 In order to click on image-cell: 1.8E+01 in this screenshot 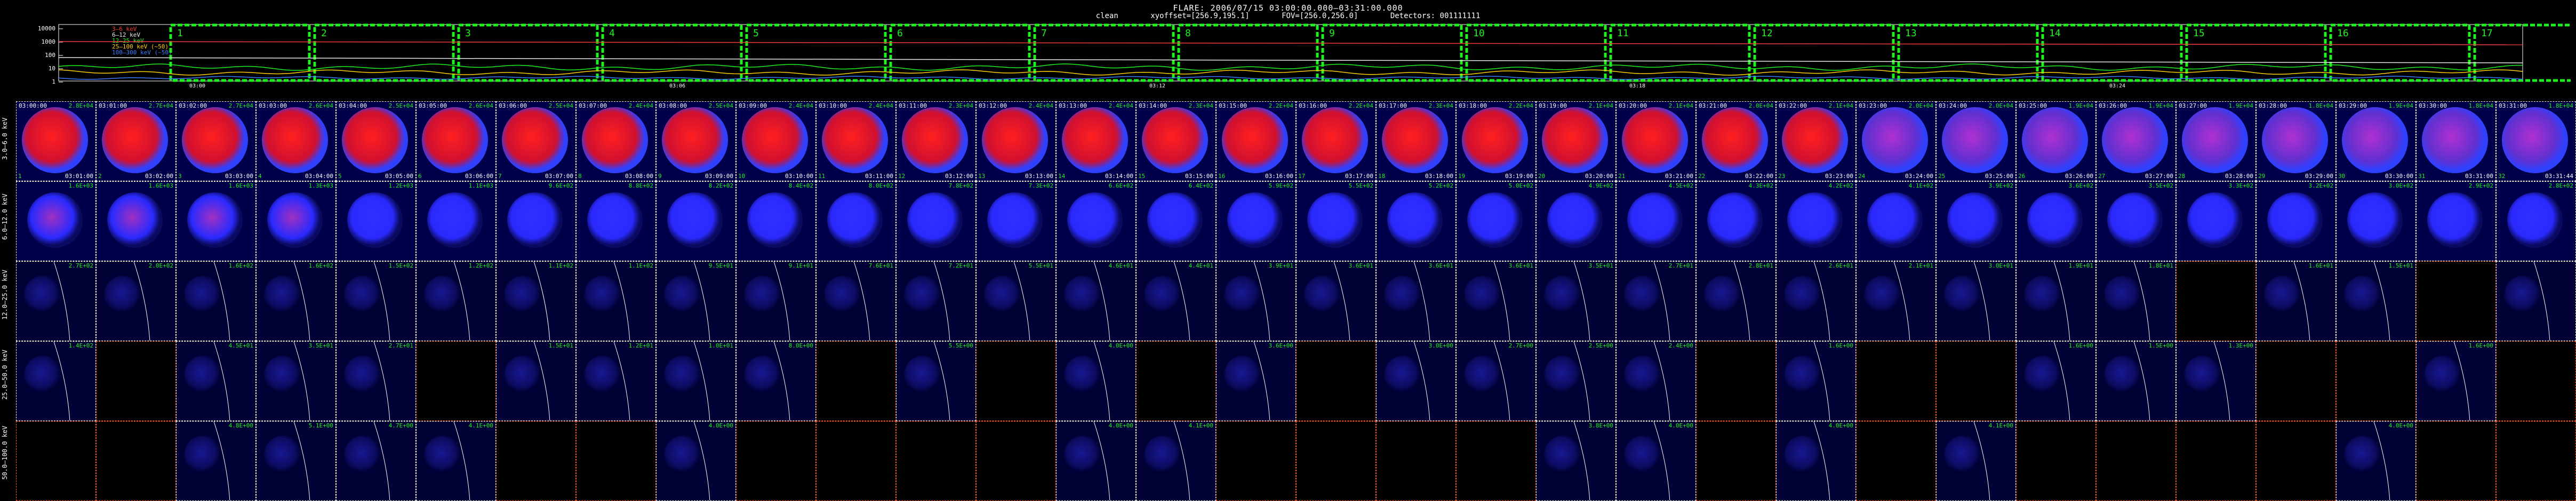, I will do `click(2136, 301)`.